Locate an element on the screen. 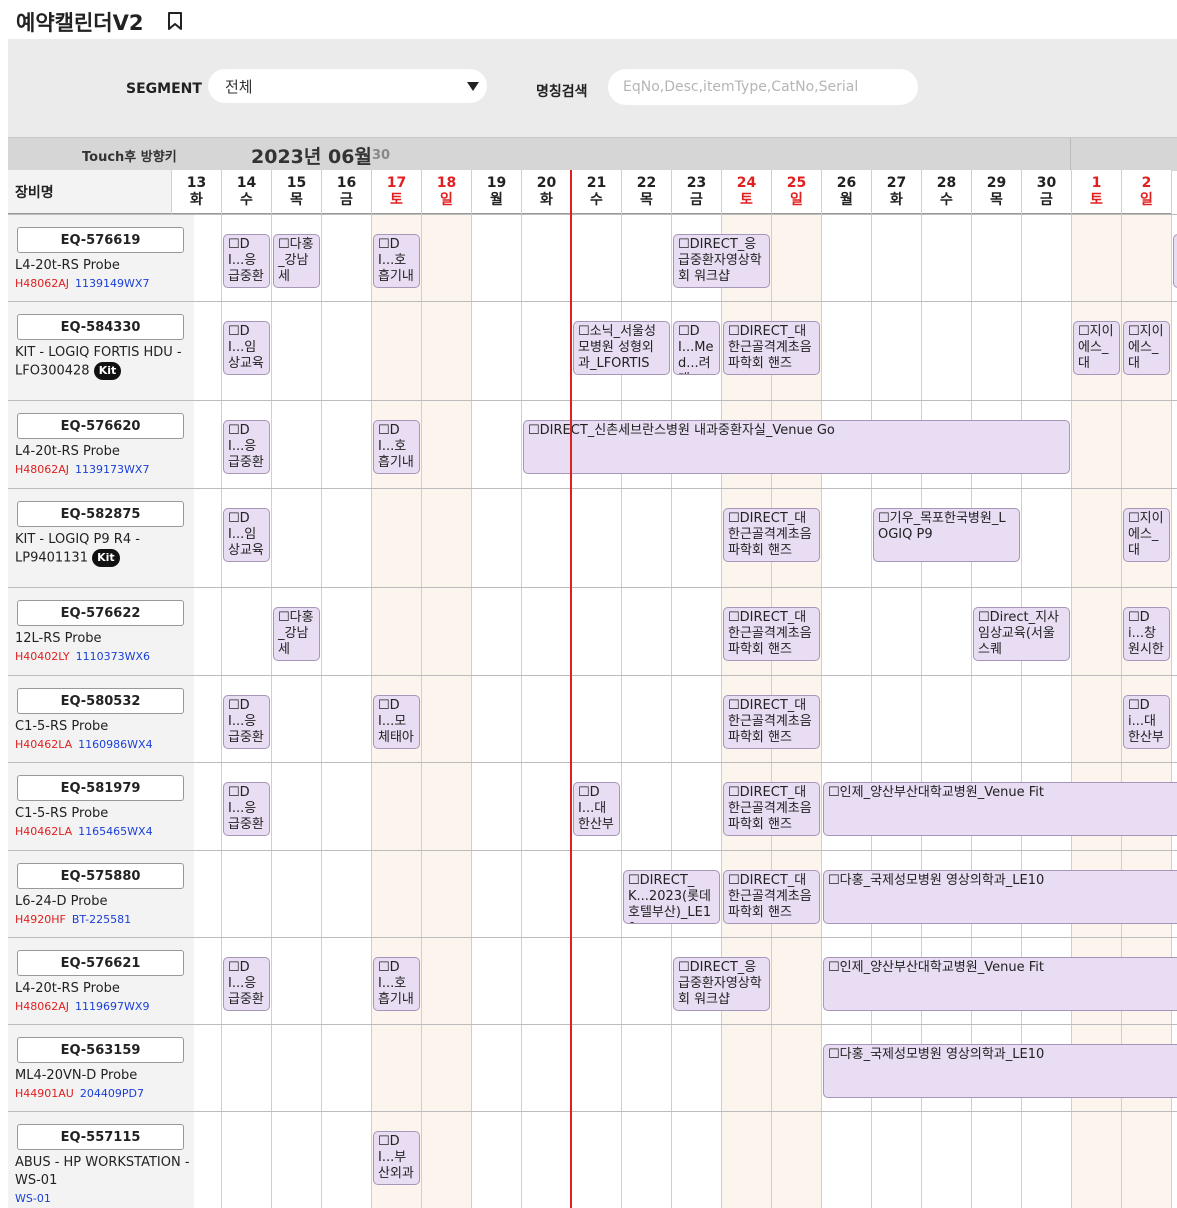 This screenshot has height=1208, width=1177. catalog-number: H4920HF is located at coordinates (40, 919).